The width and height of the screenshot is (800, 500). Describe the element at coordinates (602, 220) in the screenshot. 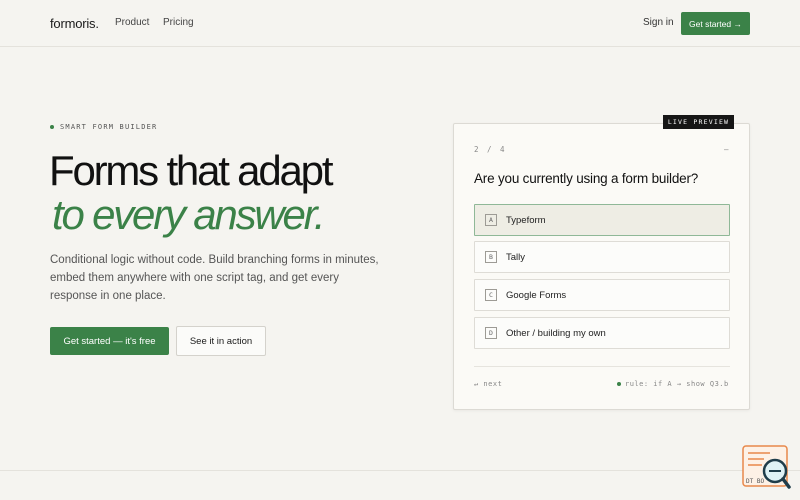

I see `option-typeform: A Typeform` at that location.